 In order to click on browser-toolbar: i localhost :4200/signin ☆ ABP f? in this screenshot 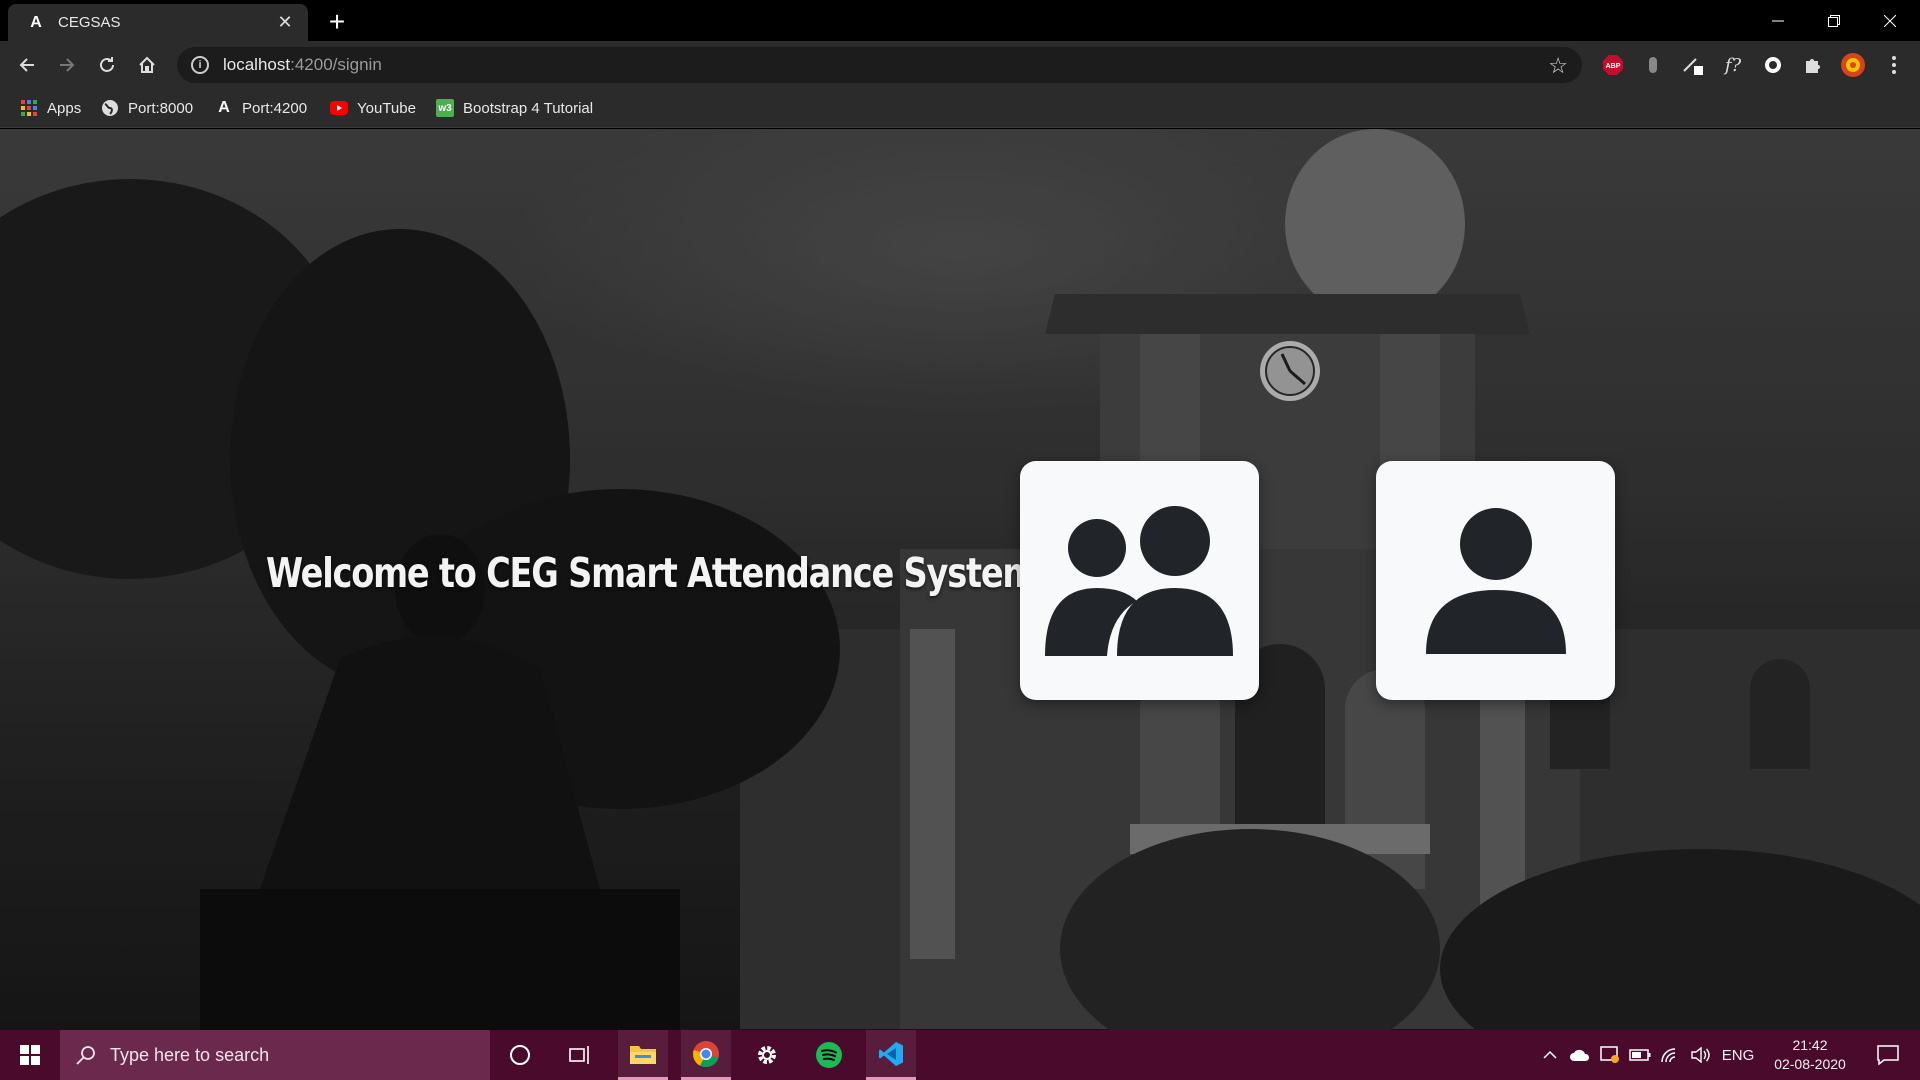, I will do `click(960, 64)`.